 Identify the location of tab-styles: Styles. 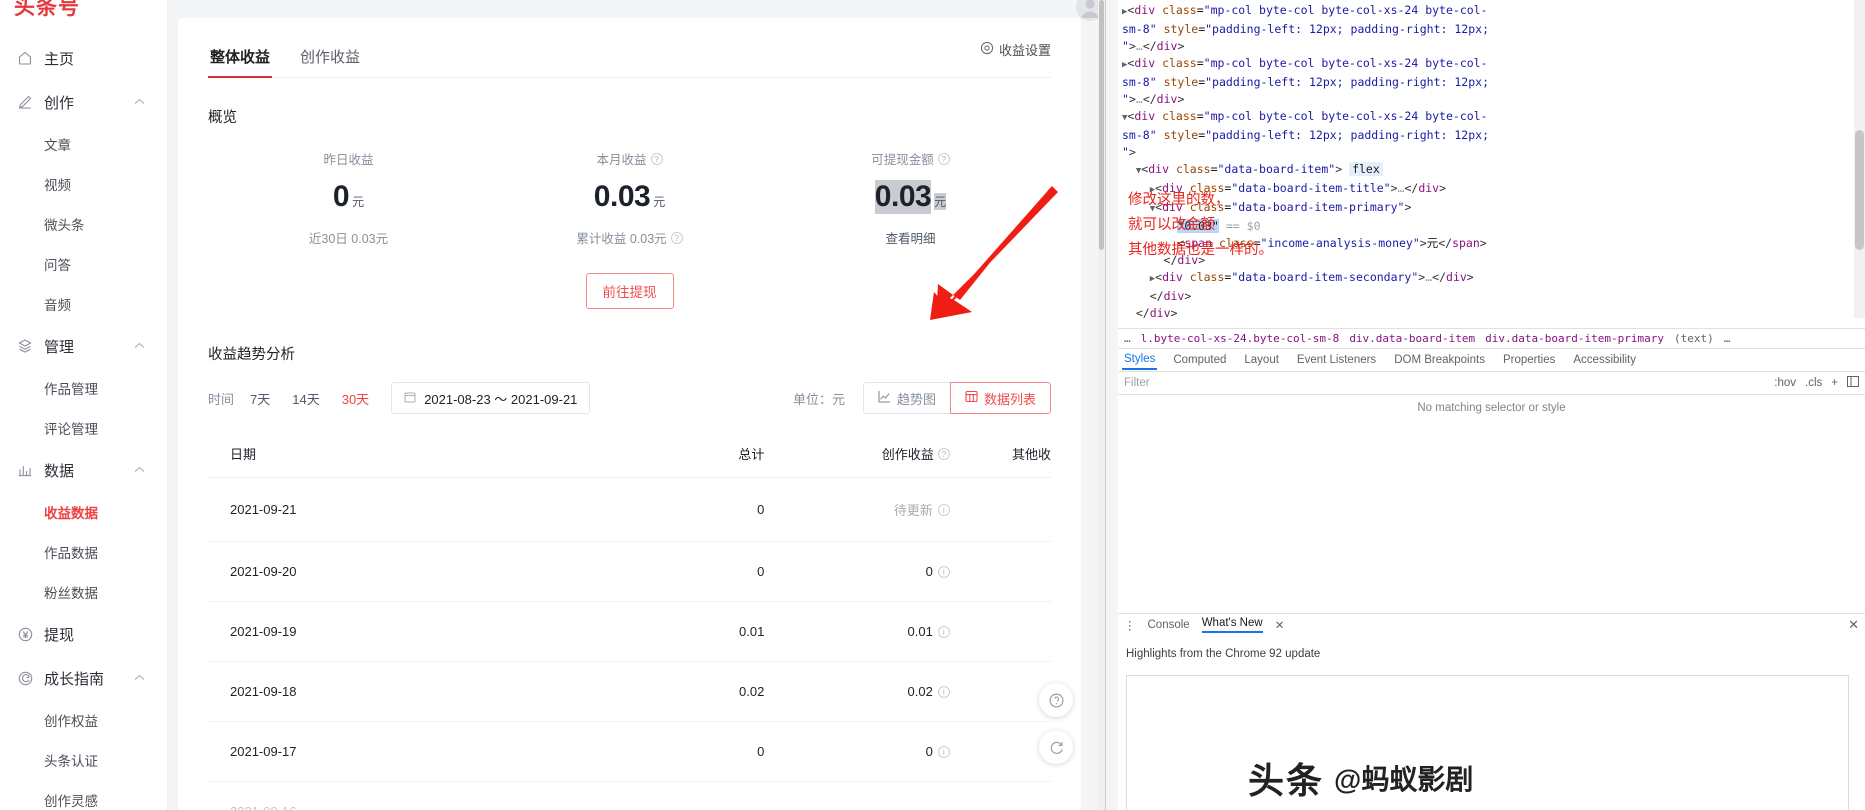
(1140, 360).